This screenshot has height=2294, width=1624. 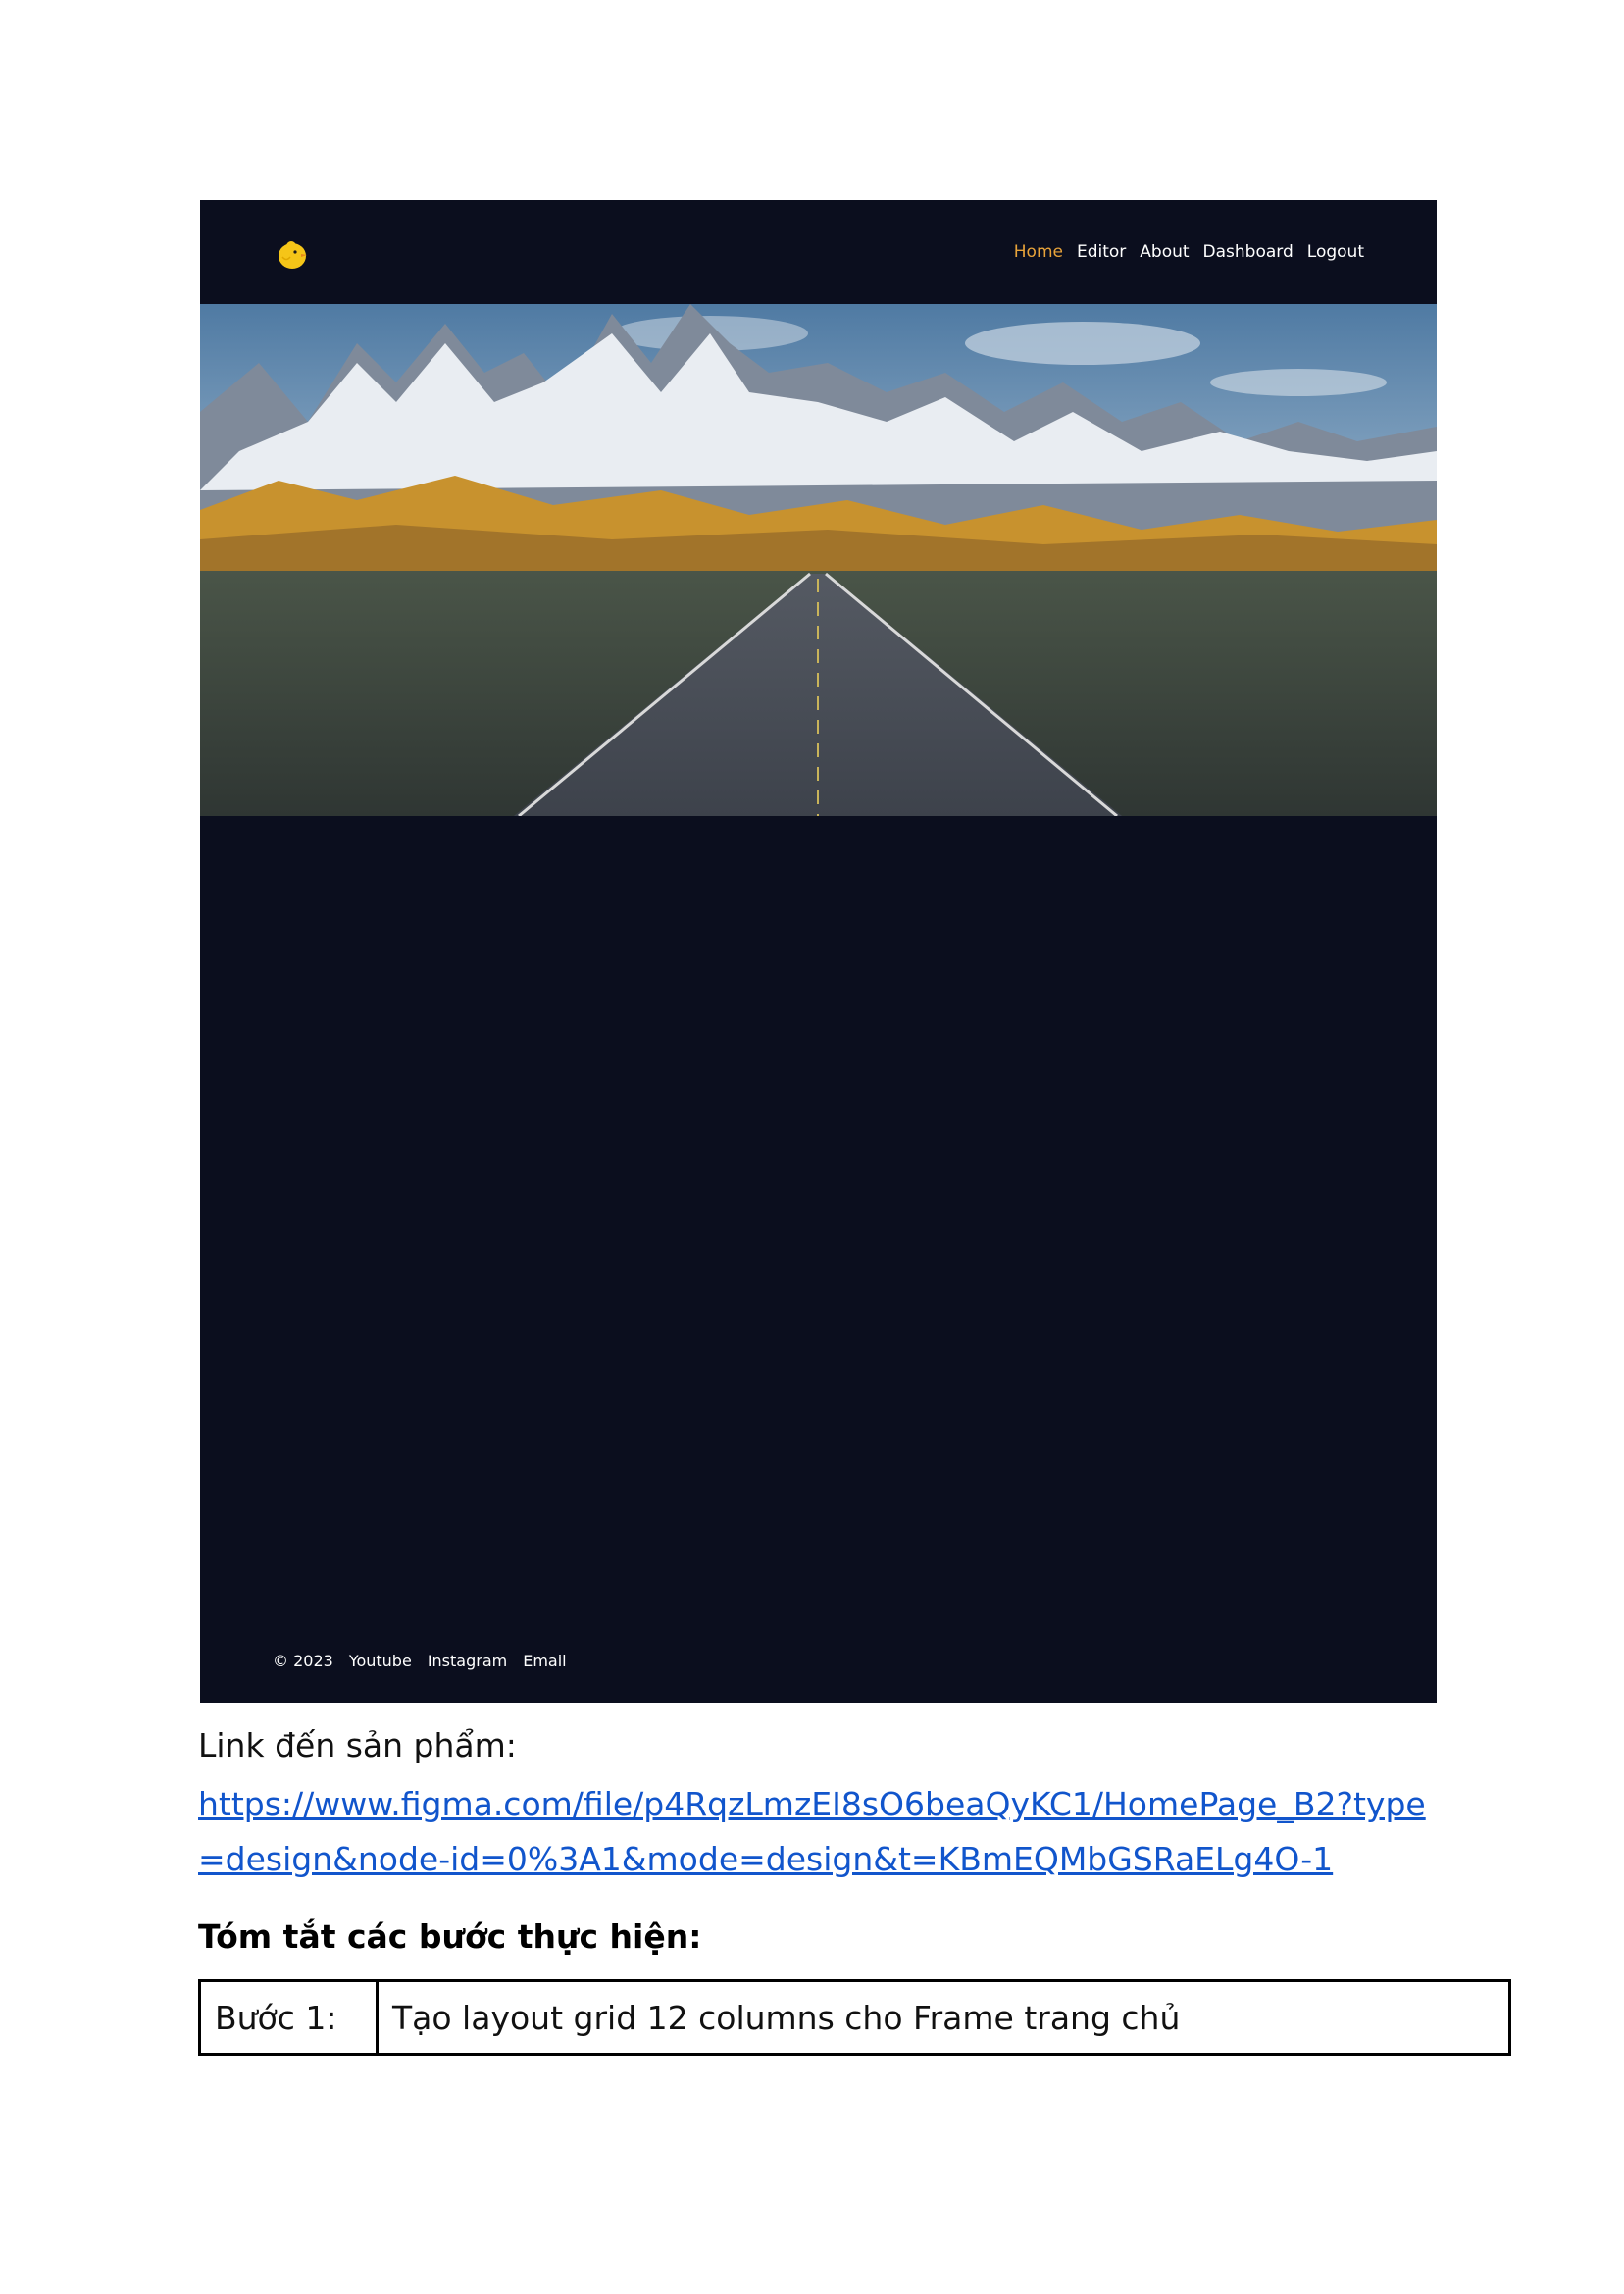 I want to click on step-label: Bước 1:, so click(x=288, y=2017).